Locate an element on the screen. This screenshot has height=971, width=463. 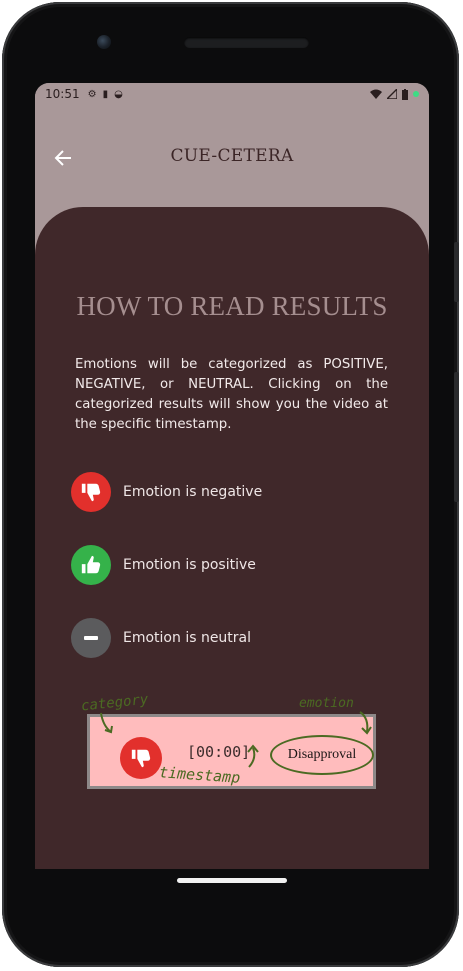
app-notification-icon: ◒ is located at coordinates (118, 94).